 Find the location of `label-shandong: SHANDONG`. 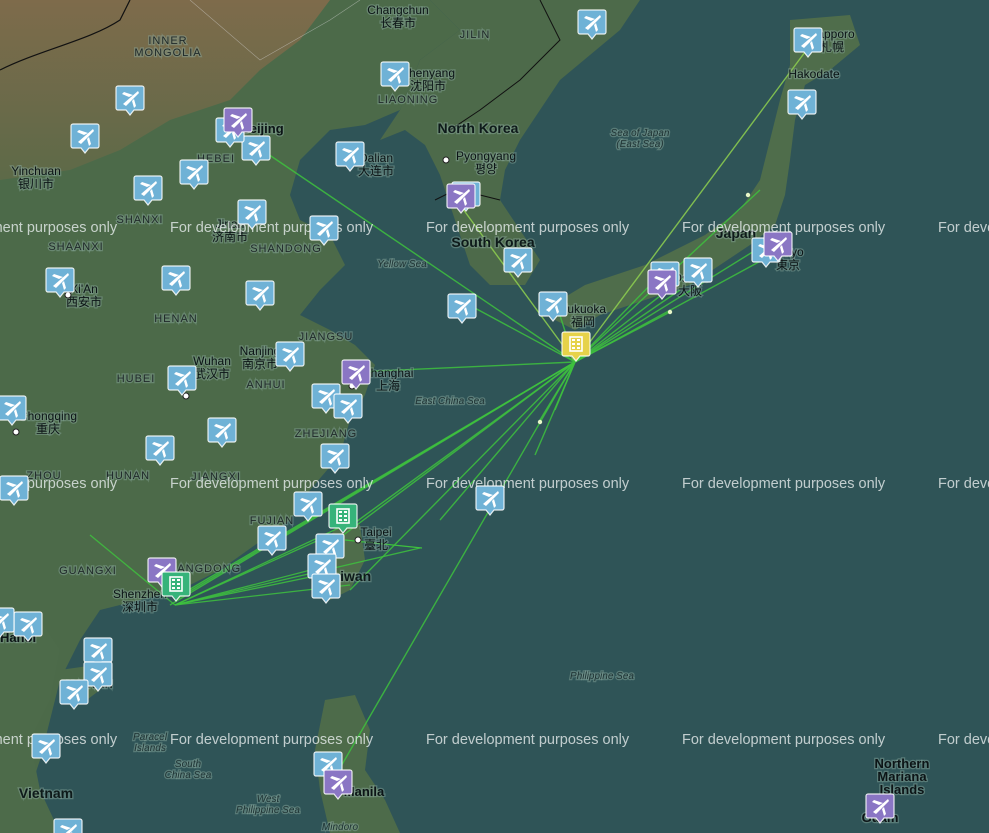

label-shandong: SHANDONG is located at coordinates (286, 249).